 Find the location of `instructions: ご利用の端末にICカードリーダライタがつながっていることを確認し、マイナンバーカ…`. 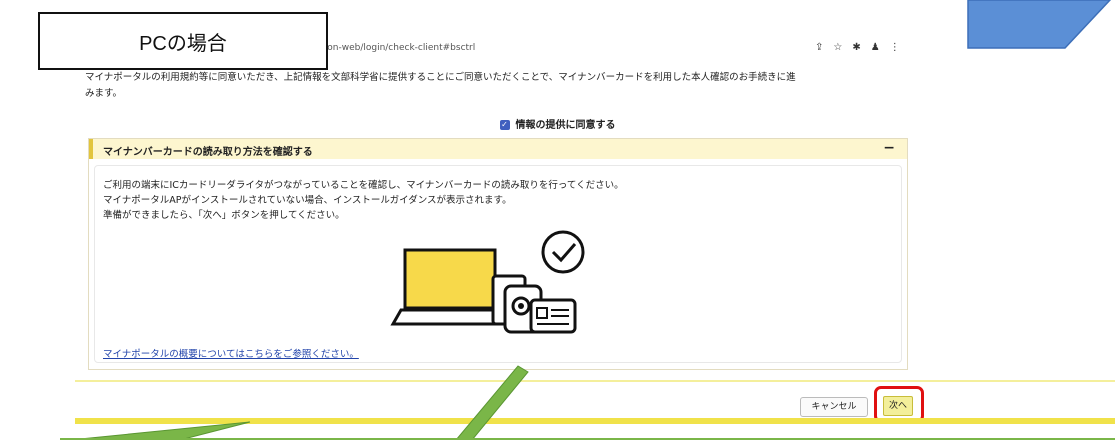

instructions: ご利用の端末にICカードリーダライタがつながっていることを確認し、マイナンバーカ… is located at coordinates (363, 200).